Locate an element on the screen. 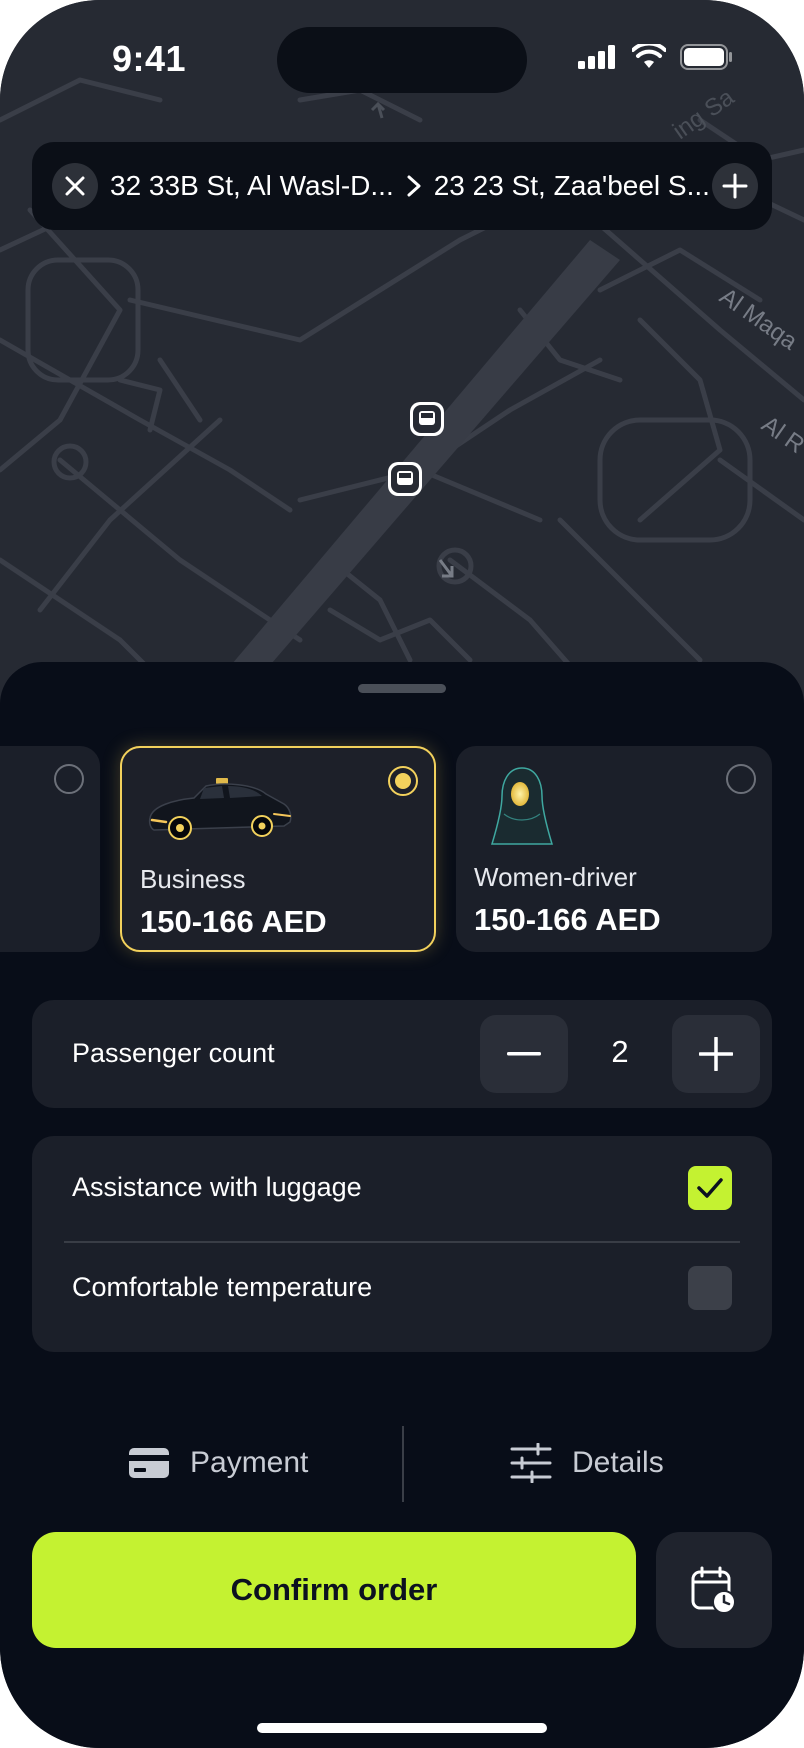 The width and height of the screenshot is (804, 1748). tariff-card-women-driver: Women-driver 150-166 AED is located at coordinates (614, 849).